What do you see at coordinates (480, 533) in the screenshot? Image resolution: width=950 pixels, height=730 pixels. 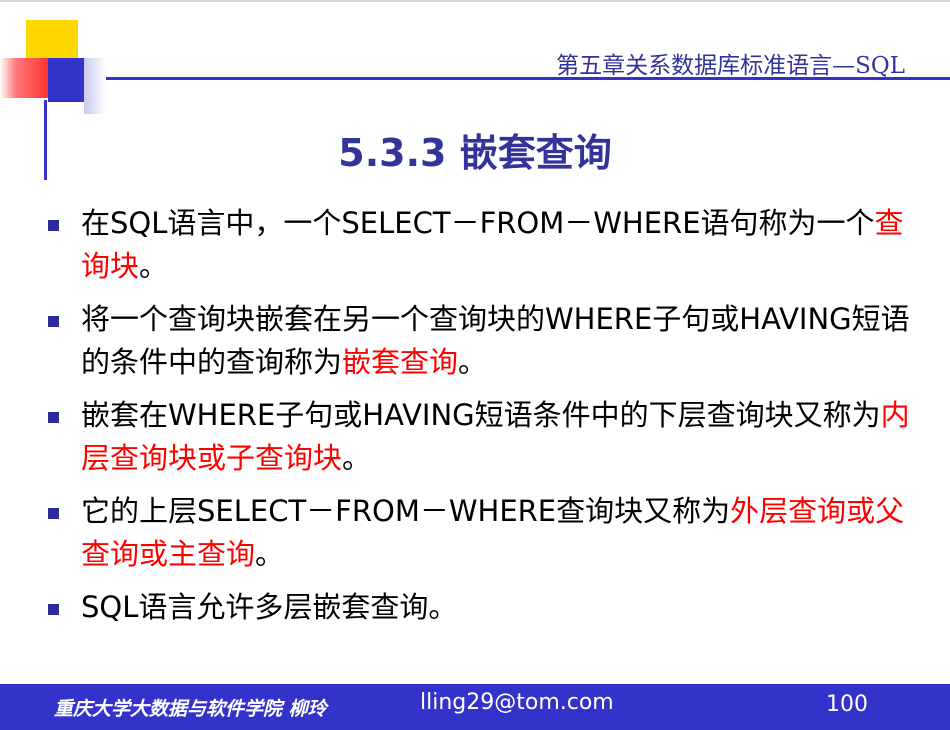 I see `bullet-item: 它的上层SELECT－FROM－WHERE查询块又称为外层查询或父查询或主查询。` at bounding box center [480, 533].